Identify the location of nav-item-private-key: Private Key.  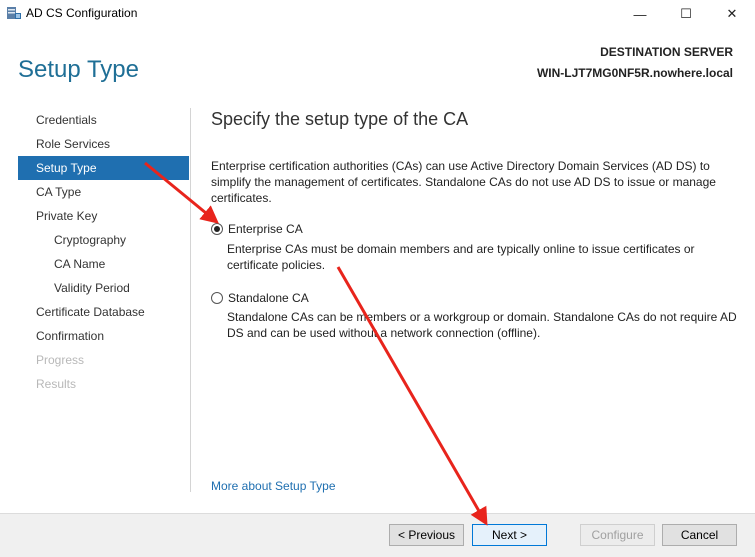
(103, 216).